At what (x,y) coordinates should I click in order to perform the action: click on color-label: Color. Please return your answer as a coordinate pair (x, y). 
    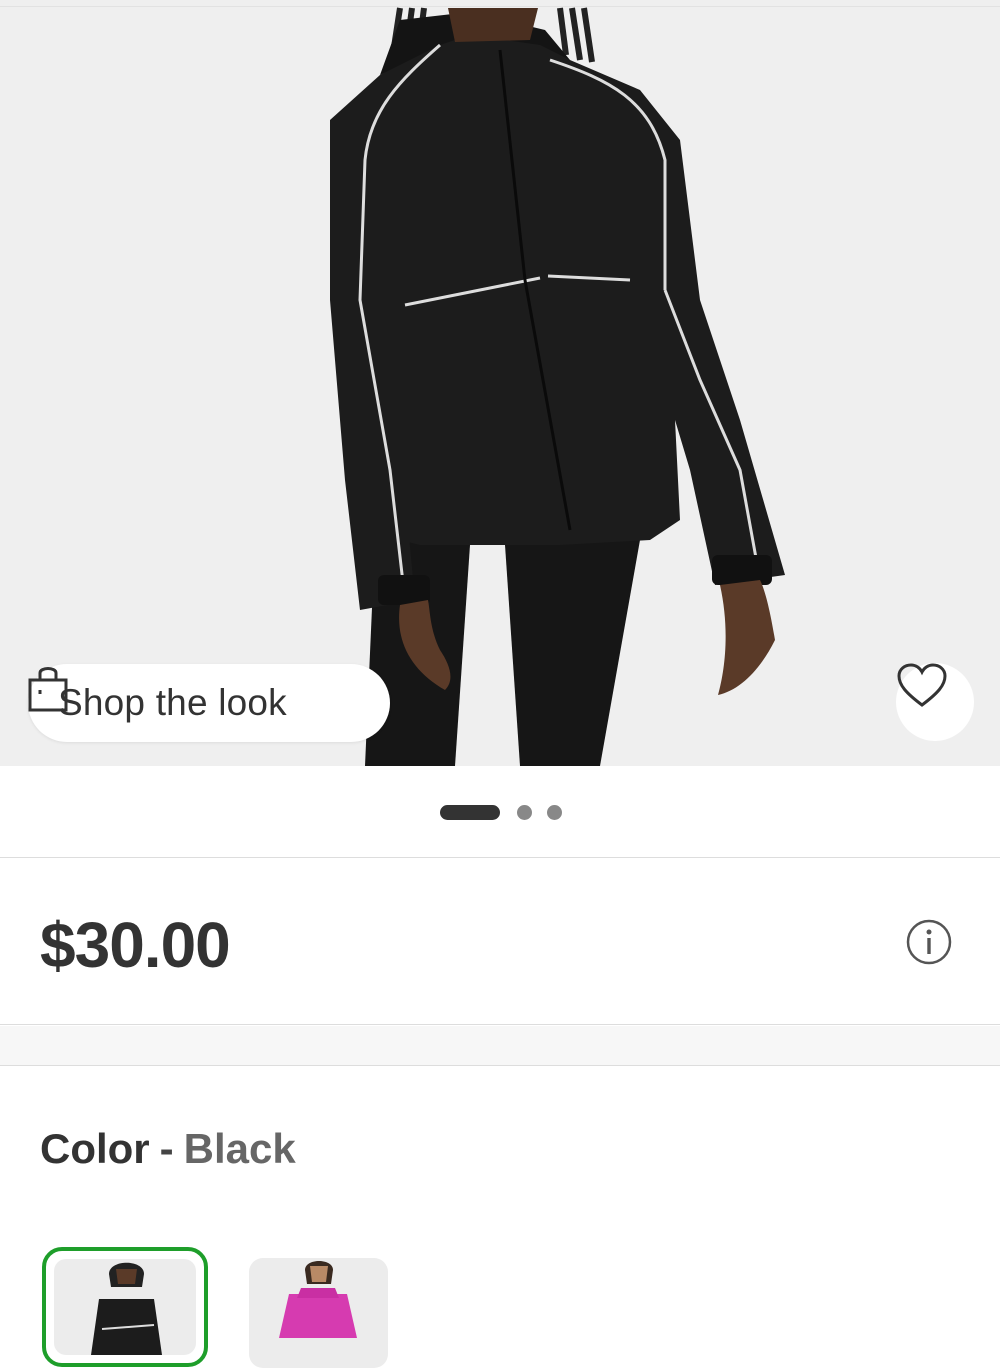
    Looking at the image, I should click on (95, 1148).